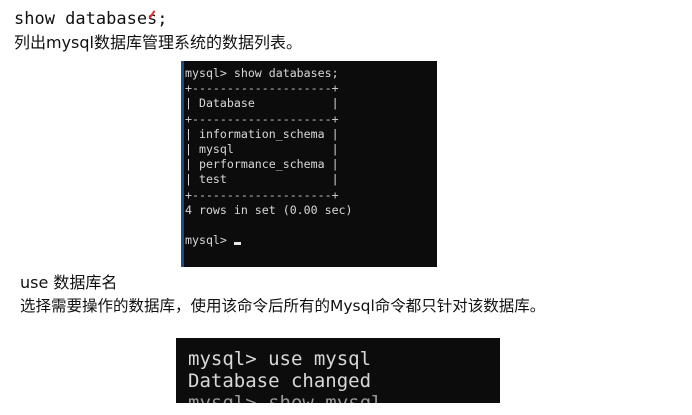  Describe the element at coordinates (262, 149) in the screenshot. I see `table-row: | mysql |` at that location.